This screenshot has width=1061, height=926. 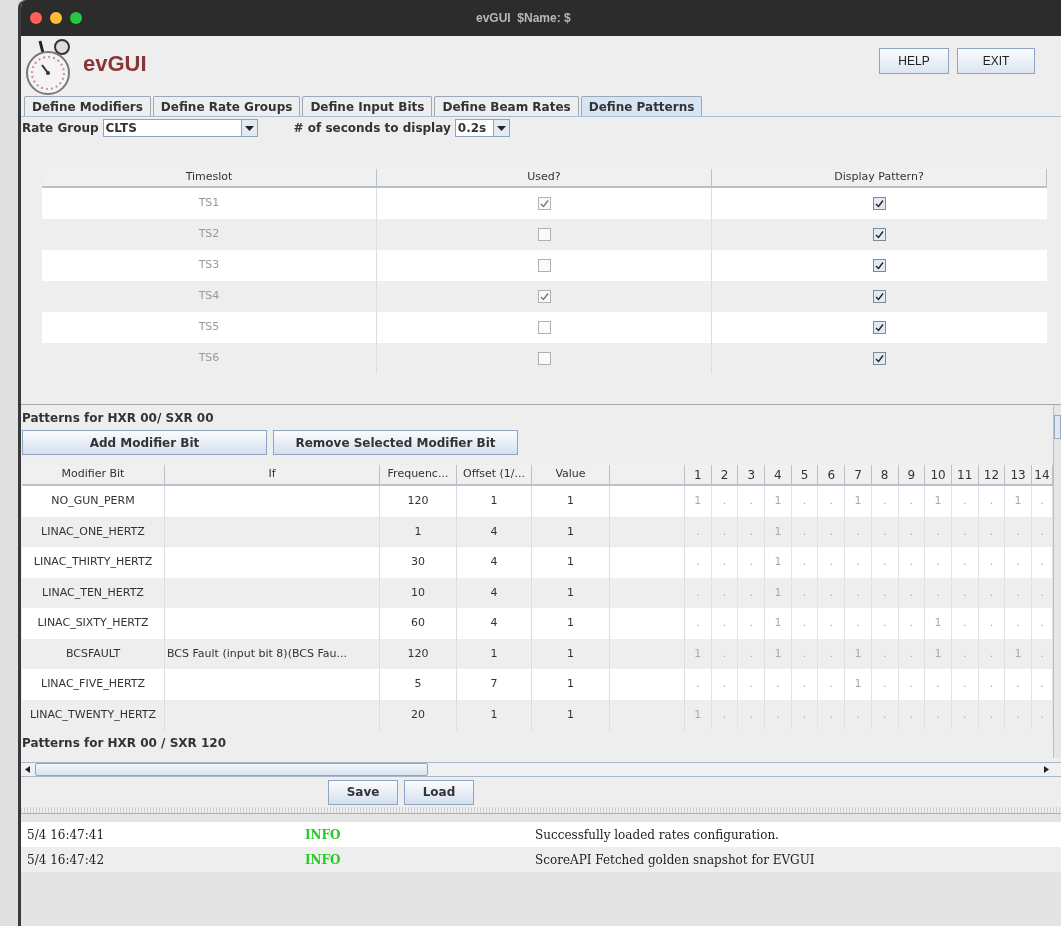 I want to click on column-header: 3, so click(x=752, y=475).